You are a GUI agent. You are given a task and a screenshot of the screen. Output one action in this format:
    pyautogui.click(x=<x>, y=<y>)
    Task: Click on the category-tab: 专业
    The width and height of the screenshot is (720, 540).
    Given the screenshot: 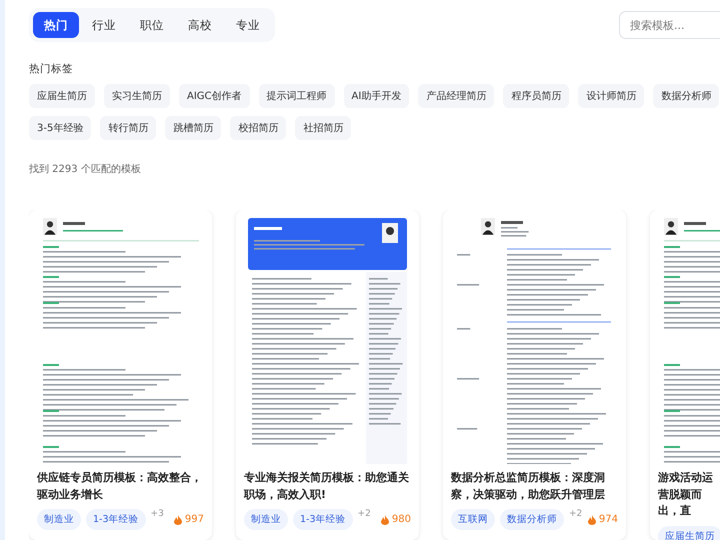 What is the action you would take?
    pyautogui.click(x=248, y=25)
    